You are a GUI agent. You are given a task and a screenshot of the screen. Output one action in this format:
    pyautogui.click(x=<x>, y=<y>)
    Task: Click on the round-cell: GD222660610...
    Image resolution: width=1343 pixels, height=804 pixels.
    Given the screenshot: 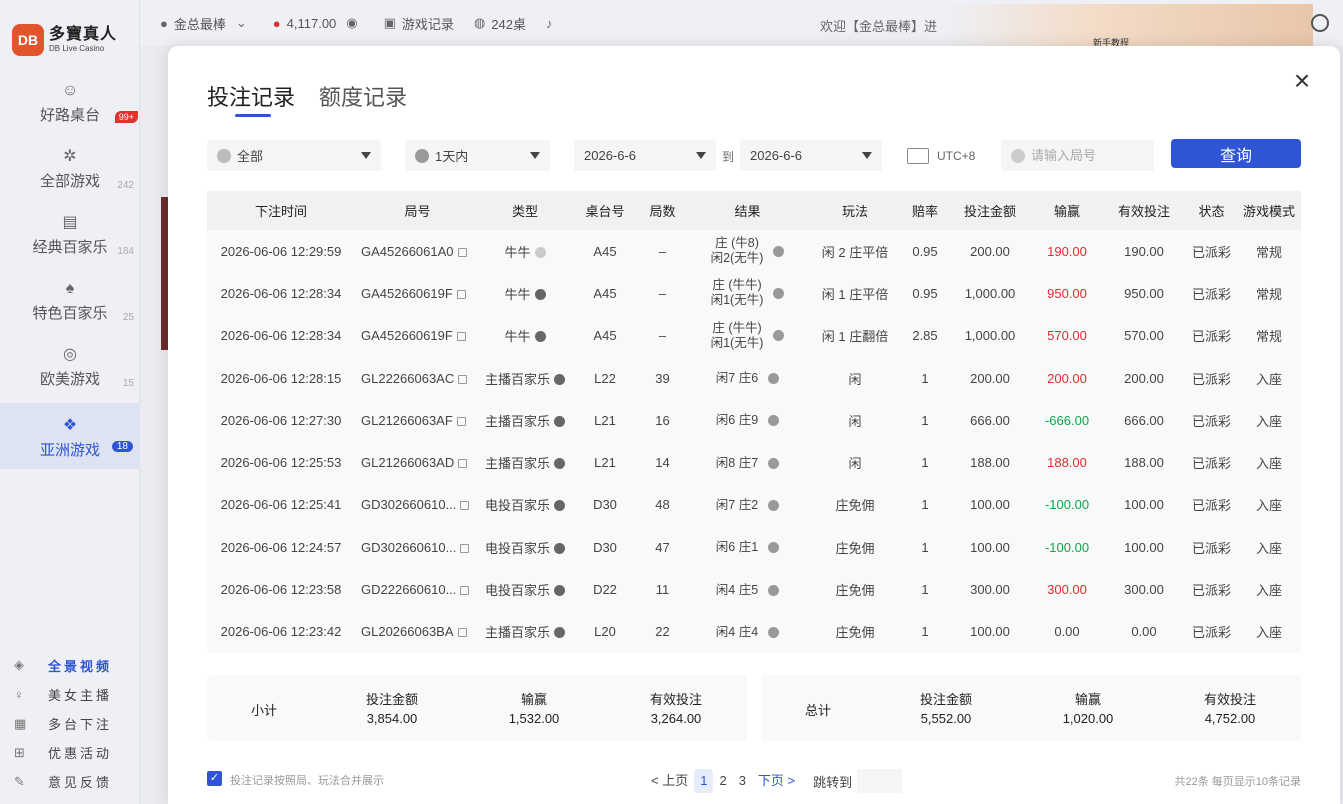 What is the action you would take?
    pyautogui.click(x=417, y=589)
    